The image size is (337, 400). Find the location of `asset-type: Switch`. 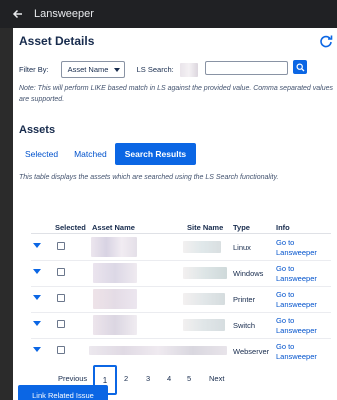

asset-type: Switch is located at coordinates (244, 325).